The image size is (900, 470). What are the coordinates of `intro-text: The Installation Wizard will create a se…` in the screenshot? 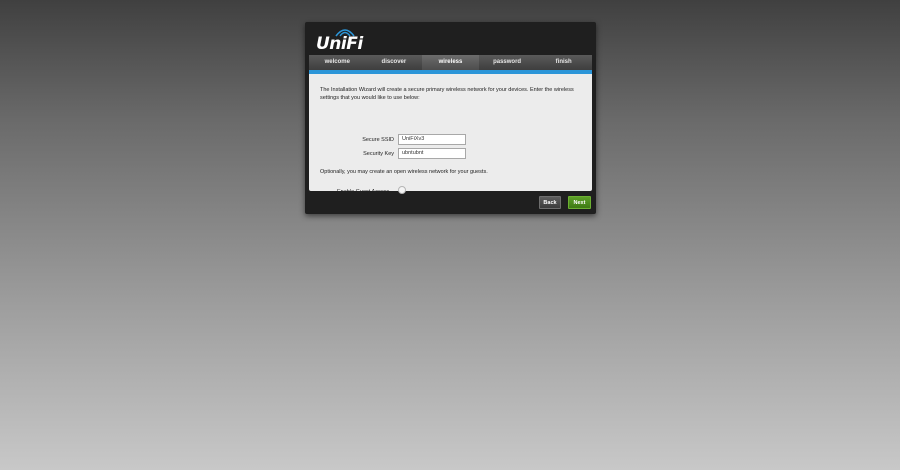 It's located at (447, 94).